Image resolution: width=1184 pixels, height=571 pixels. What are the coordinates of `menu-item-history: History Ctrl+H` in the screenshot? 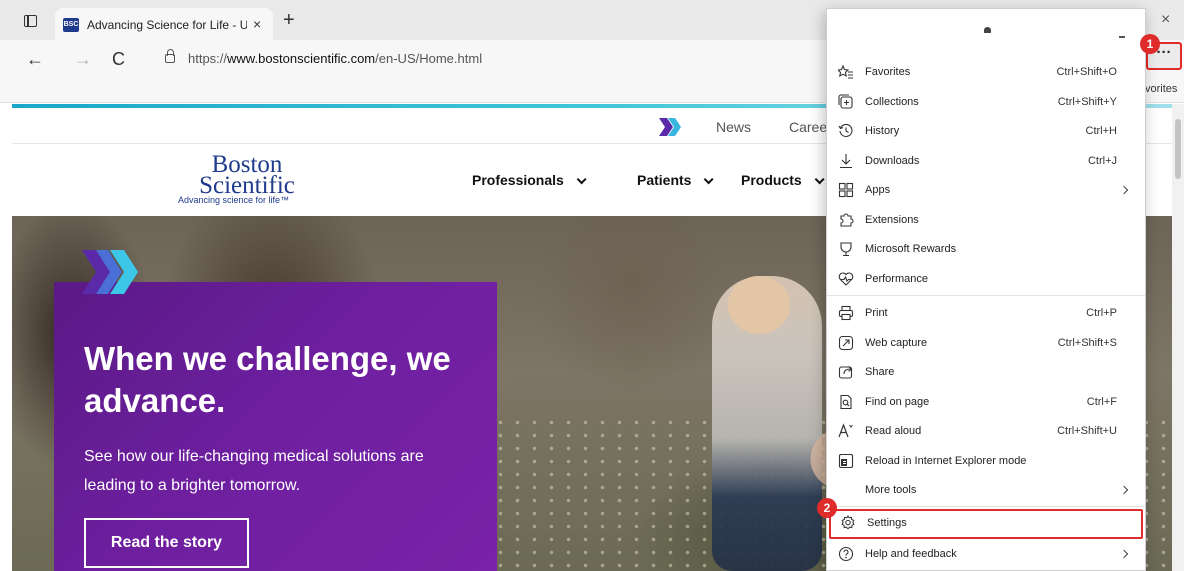 It's located at (986, 132).